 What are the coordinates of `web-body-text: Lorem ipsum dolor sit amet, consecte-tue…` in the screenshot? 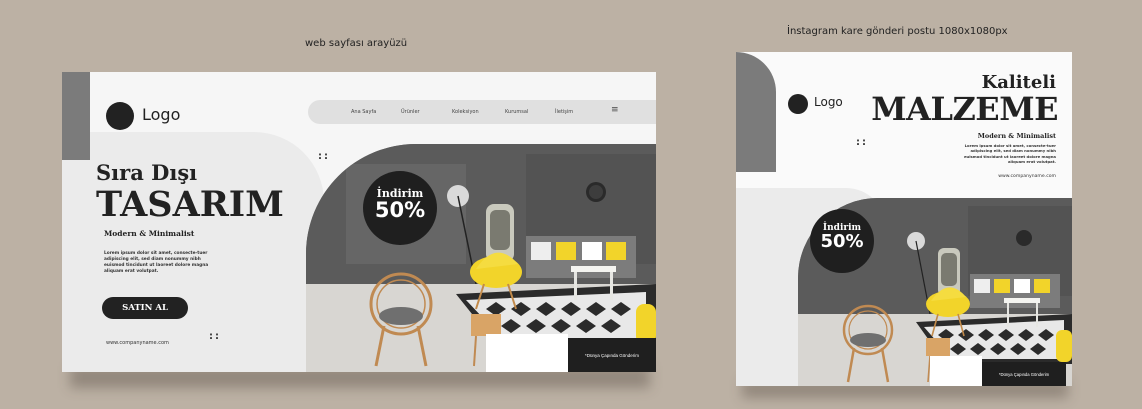 It's located at (156, 262).